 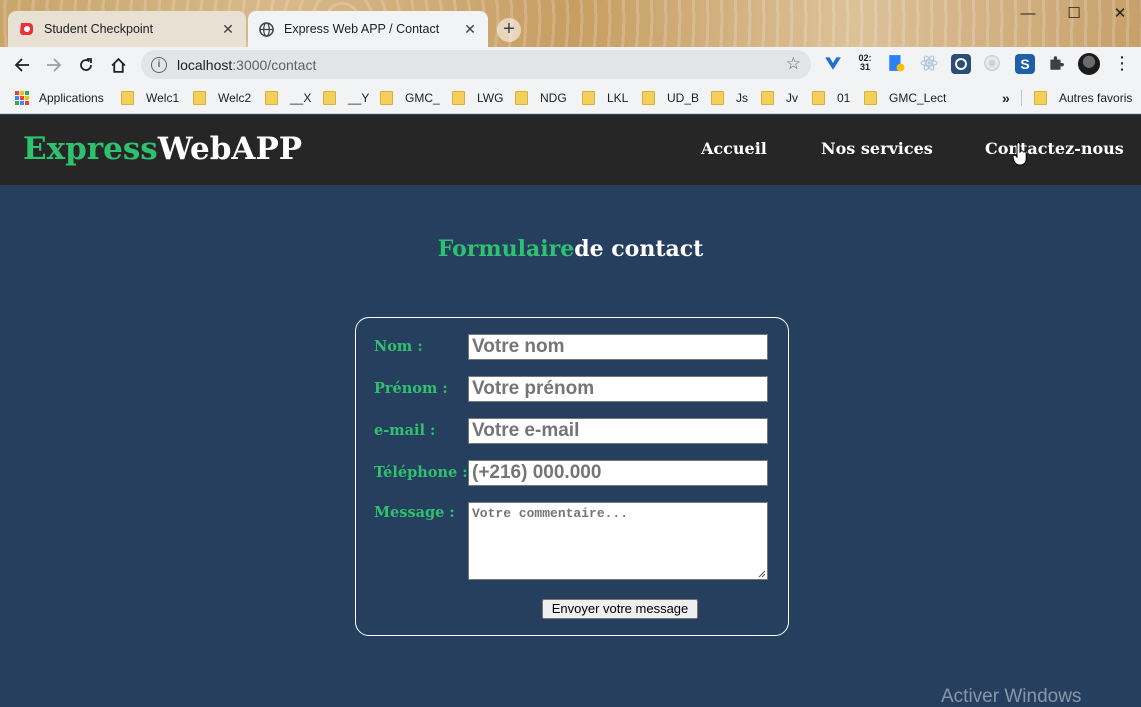 I want to click on close-window-button: ✕, so click(x=1119, y=15).